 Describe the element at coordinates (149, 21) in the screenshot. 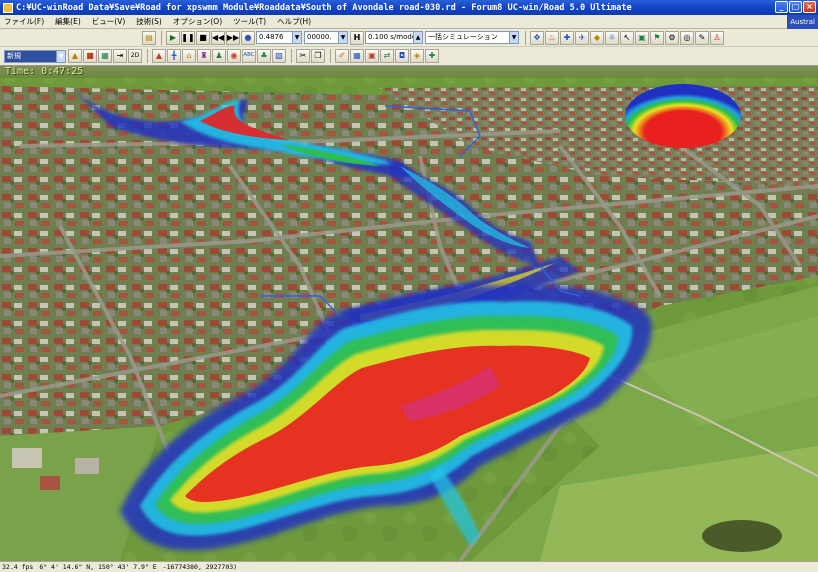

I see `menu-technique: 技術(S)` at that location.